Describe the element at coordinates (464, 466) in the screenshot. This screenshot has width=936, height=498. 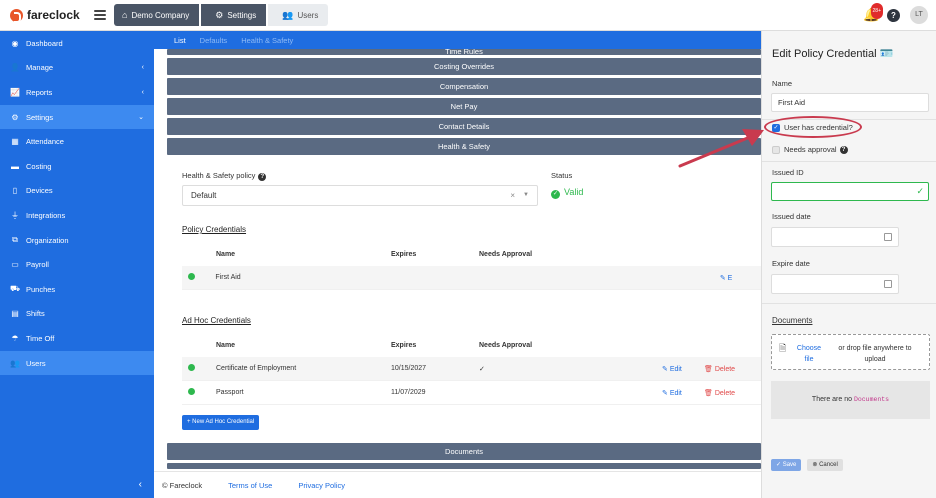
I see `section-next-stub` at that location.